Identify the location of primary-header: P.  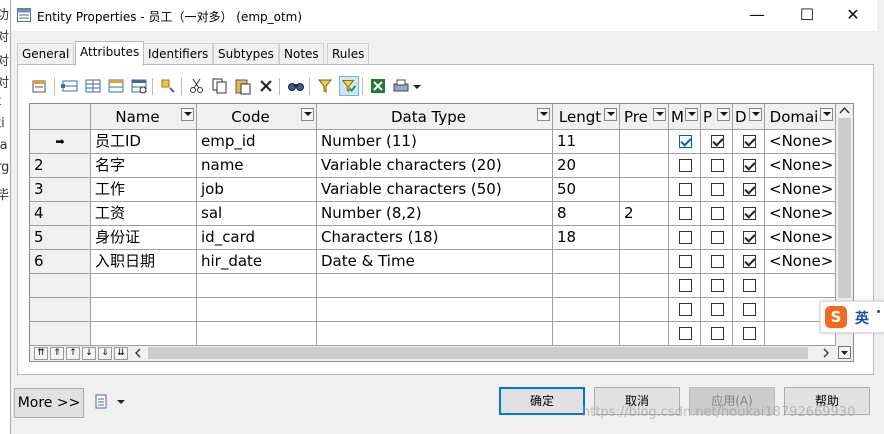
(717, 117).